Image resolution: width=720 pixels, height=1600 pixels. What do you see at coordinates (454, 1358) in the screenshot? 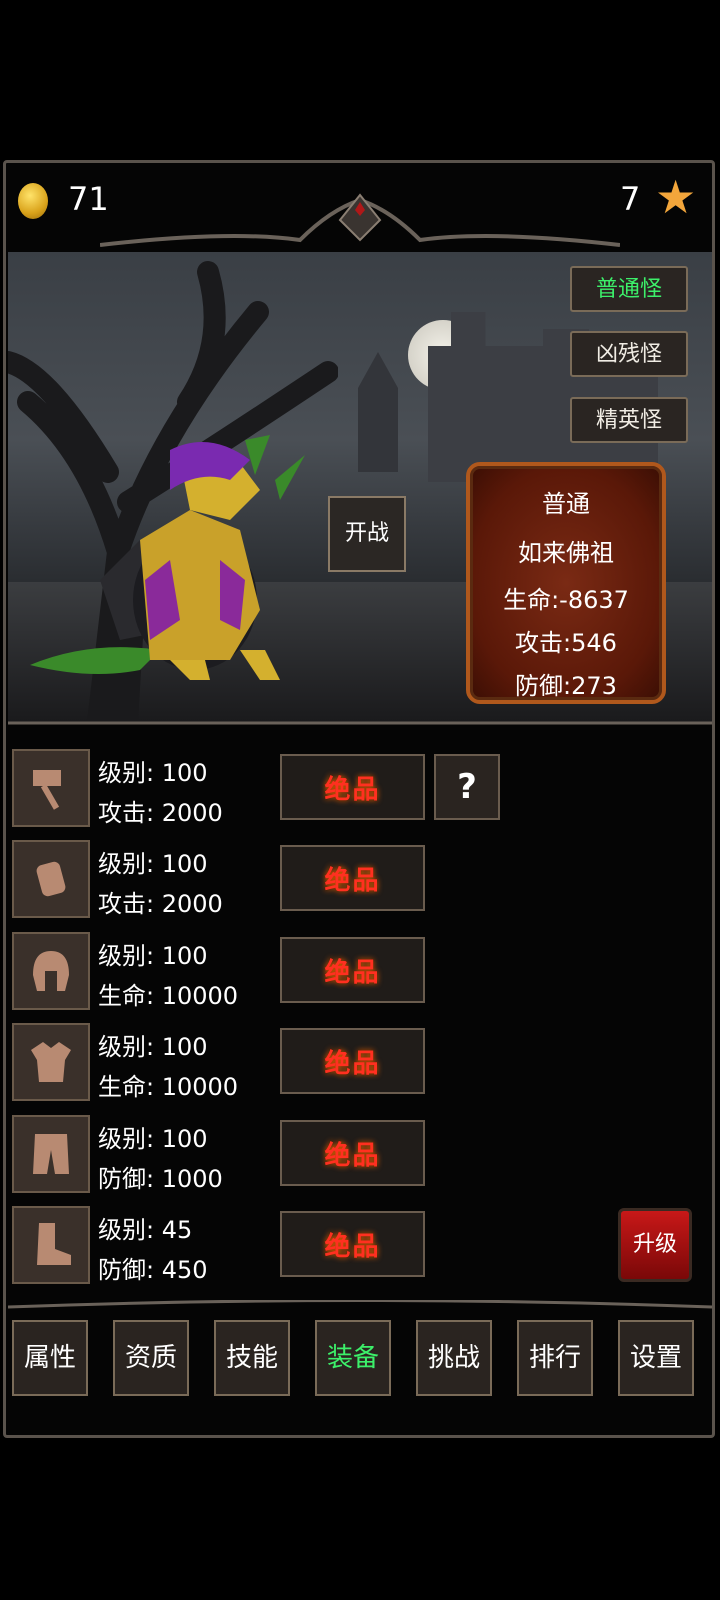
I see `nav-challenge: 挑战` at bounding box center [454, 1358].